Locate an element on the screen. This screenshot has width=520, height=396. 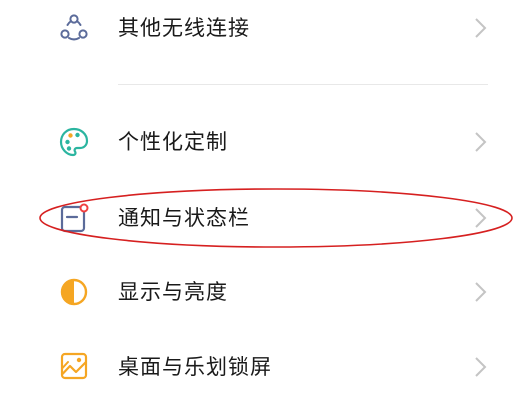
connections-icon is located at coordinates (74, 28).